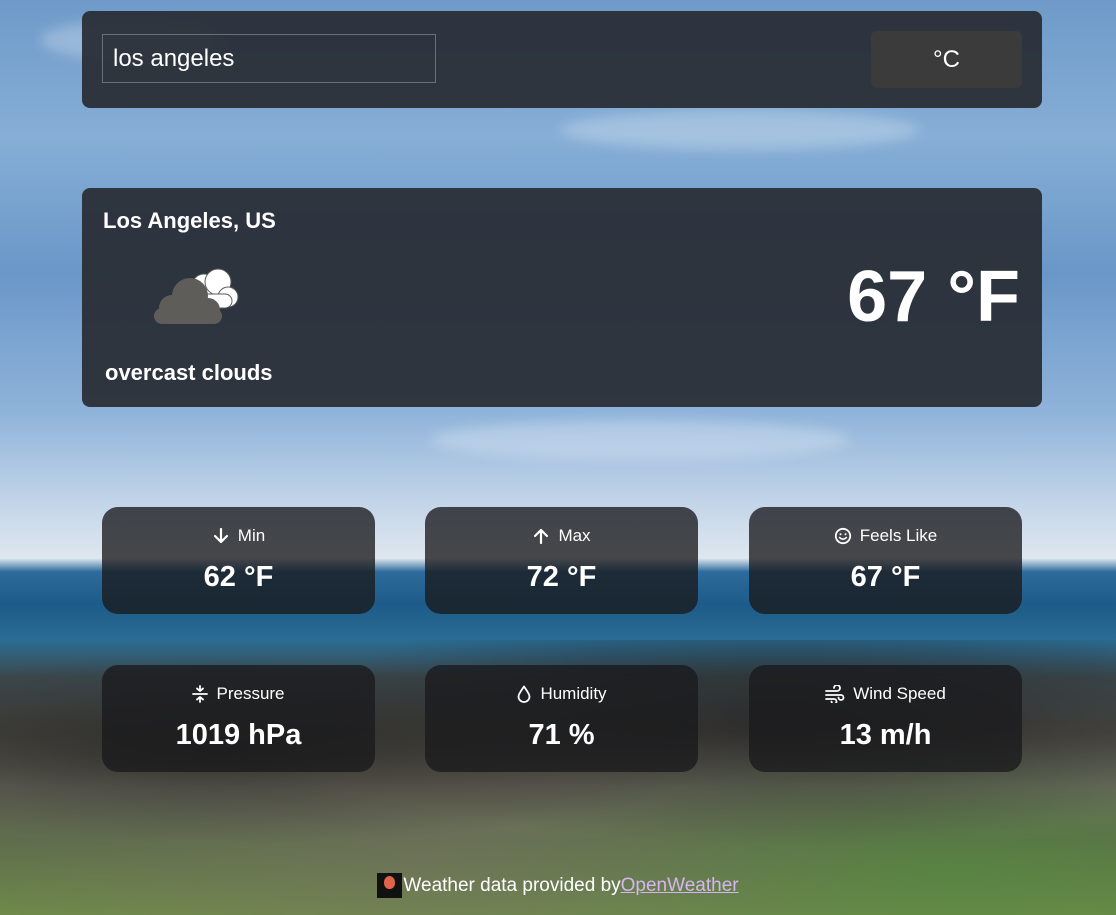 This screenshot has height=915, width=1116. Describe the element at coordinates (835, 694) in the screenshot. I see `wind-icon` at that location.